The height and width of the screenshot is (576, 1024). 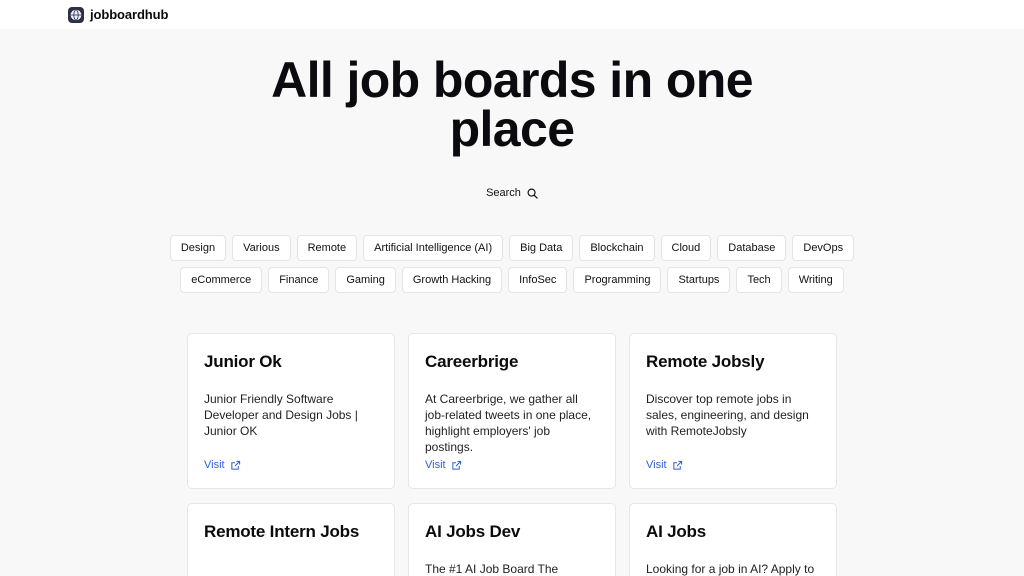 I want to click on brand-logo-link: jobboardhub, so click(x=118, y=14).